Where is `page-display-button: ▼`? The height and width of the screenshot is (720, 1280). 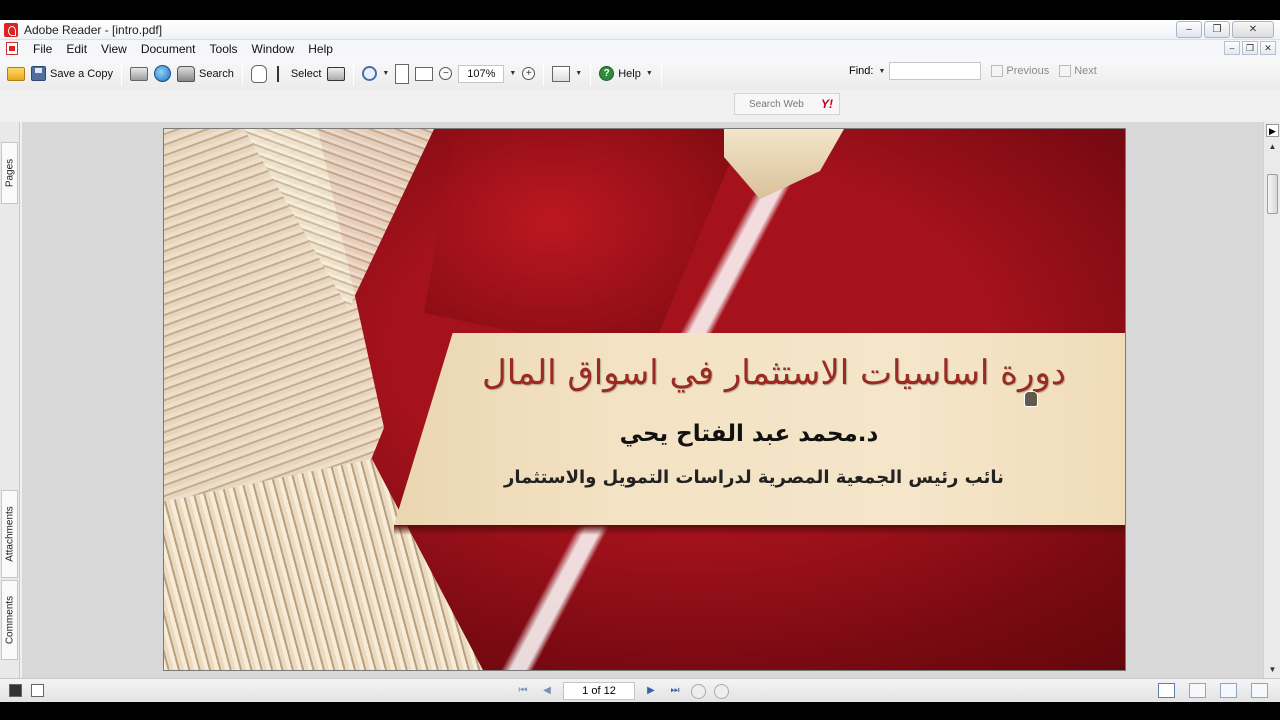
page-display-button: ▼ is located at coordinates (567, 74).